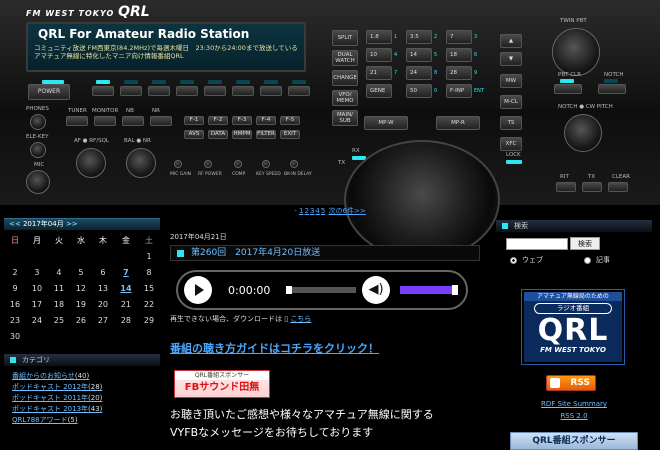  I want to click on category-link: QRL788アワード(5), so click(86, 420).